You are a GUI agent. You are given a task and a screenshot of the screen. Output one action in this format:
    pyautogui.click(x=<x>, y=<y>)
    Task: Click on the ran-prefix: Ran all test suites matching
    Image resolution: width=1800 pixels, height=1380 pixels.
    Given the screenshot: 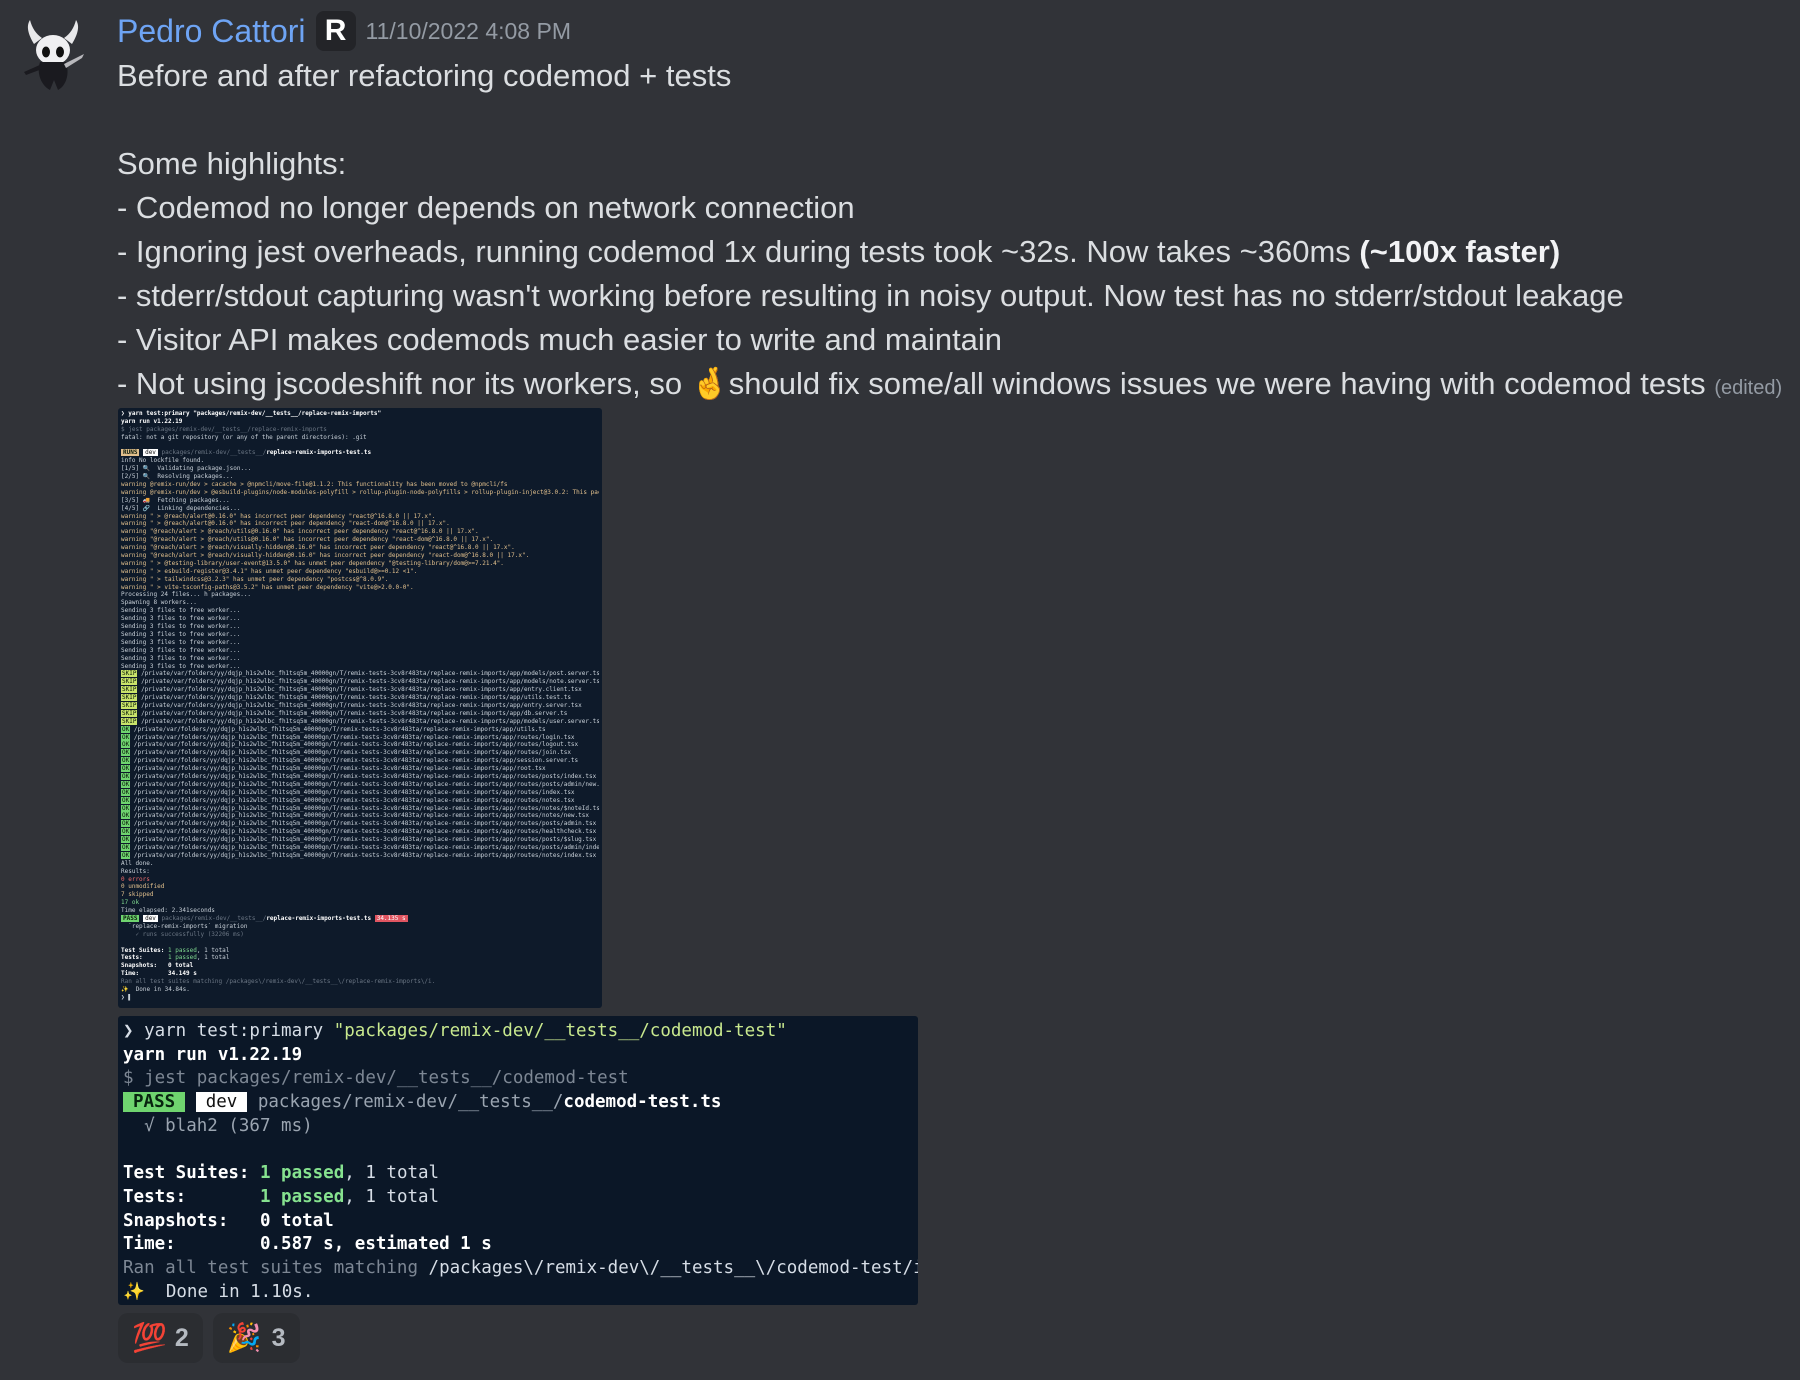 What is the action you would take?
    pyautogui.click(x=276, y=1267)
    